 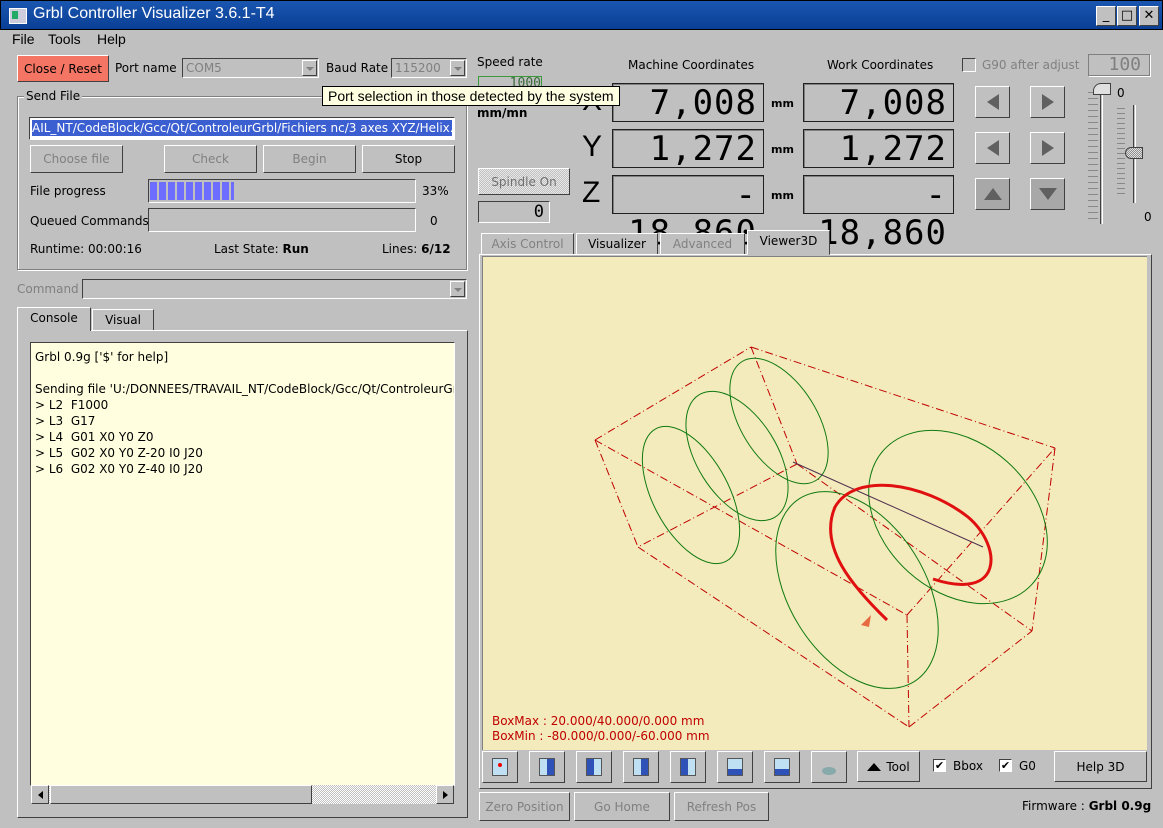 What do you see at coordinates (939, 765) in the screenshot?
I see `bbox-checkbox: ✔` at bounding box center [939, 765].